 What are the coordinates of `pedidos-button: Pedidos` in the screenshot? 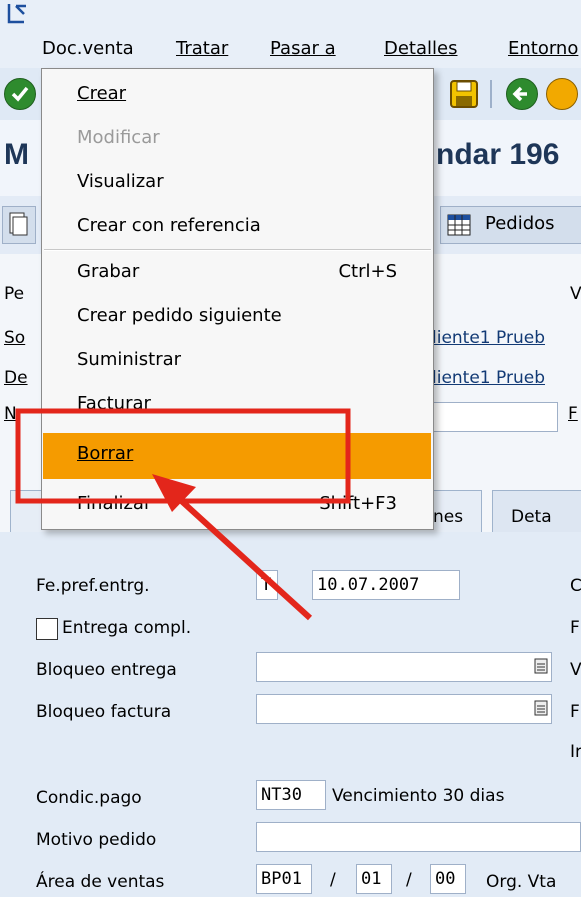 It's located at (510, 225).